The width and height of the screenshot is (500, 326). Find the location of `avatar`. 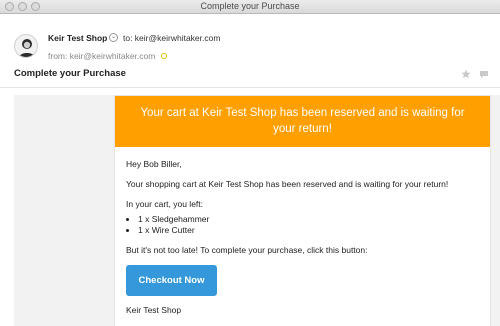

avatar is located at coordinates (26, 46).